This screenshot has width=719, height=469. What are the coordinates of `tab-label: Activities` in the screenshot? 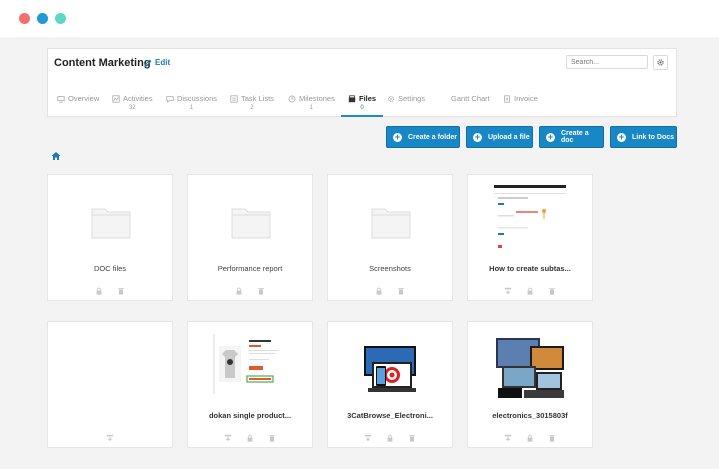 It's located at (138, 98).